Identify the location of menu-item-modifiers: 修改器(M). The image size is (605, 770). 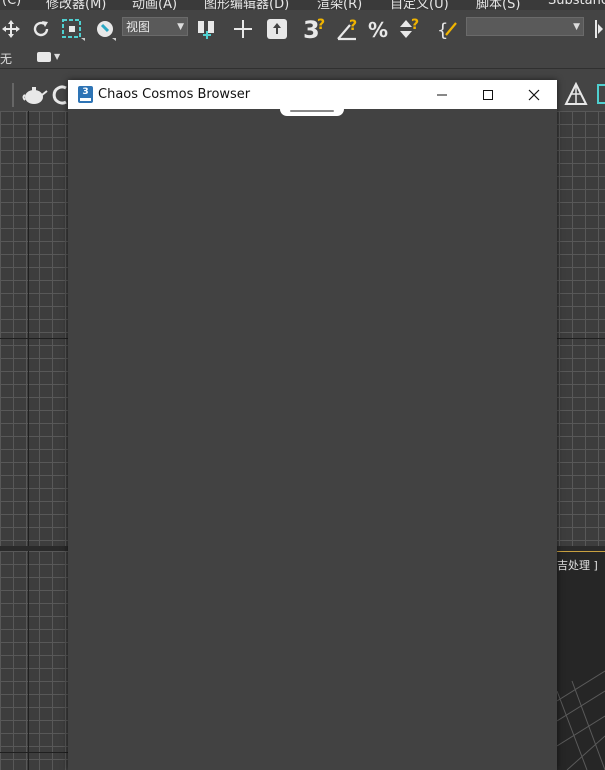
(76, 5).